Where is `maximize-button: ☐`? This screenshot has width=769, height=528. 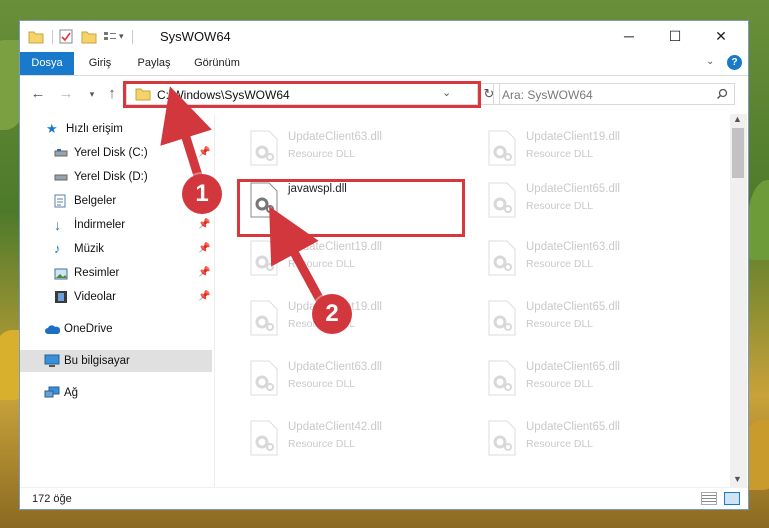
maximize-button: ☐ is located at coordinates (675, 36).